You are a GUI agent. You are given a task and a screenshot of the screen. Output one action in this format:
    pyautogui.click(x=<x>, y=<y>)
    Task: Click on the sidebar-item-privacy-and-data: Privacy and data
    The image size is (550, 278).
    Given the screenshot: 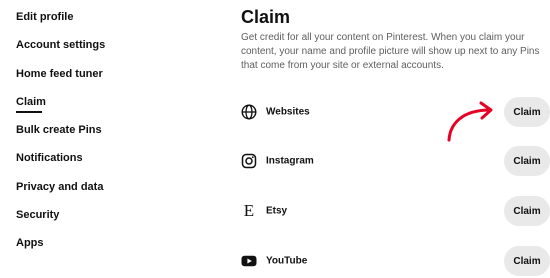 What is the action you would take?
    pyautogui.click(x=59, y=187)
    